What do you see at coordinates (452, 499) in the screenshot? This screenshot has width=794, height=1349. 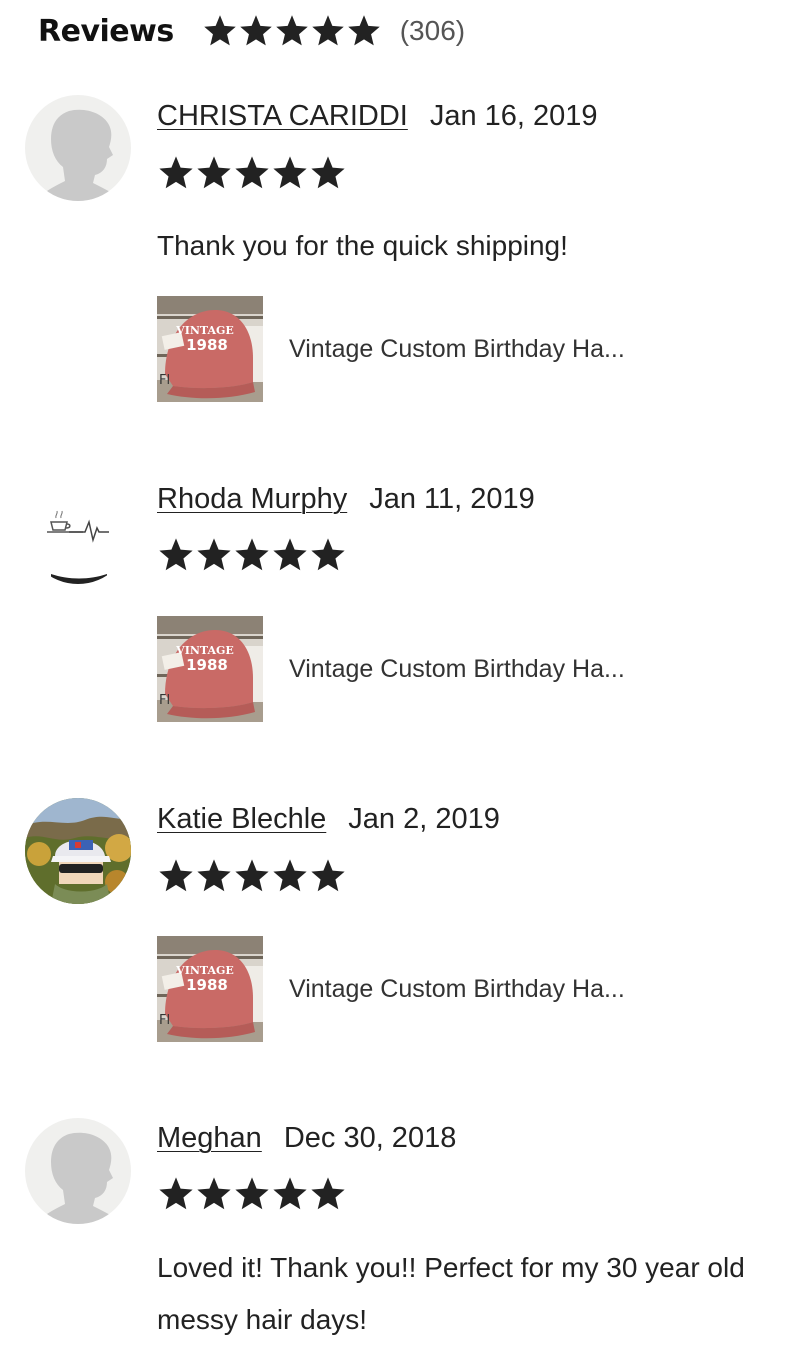 I see `review-date: Jan 11, 2019` at bounding box center [452, 499].